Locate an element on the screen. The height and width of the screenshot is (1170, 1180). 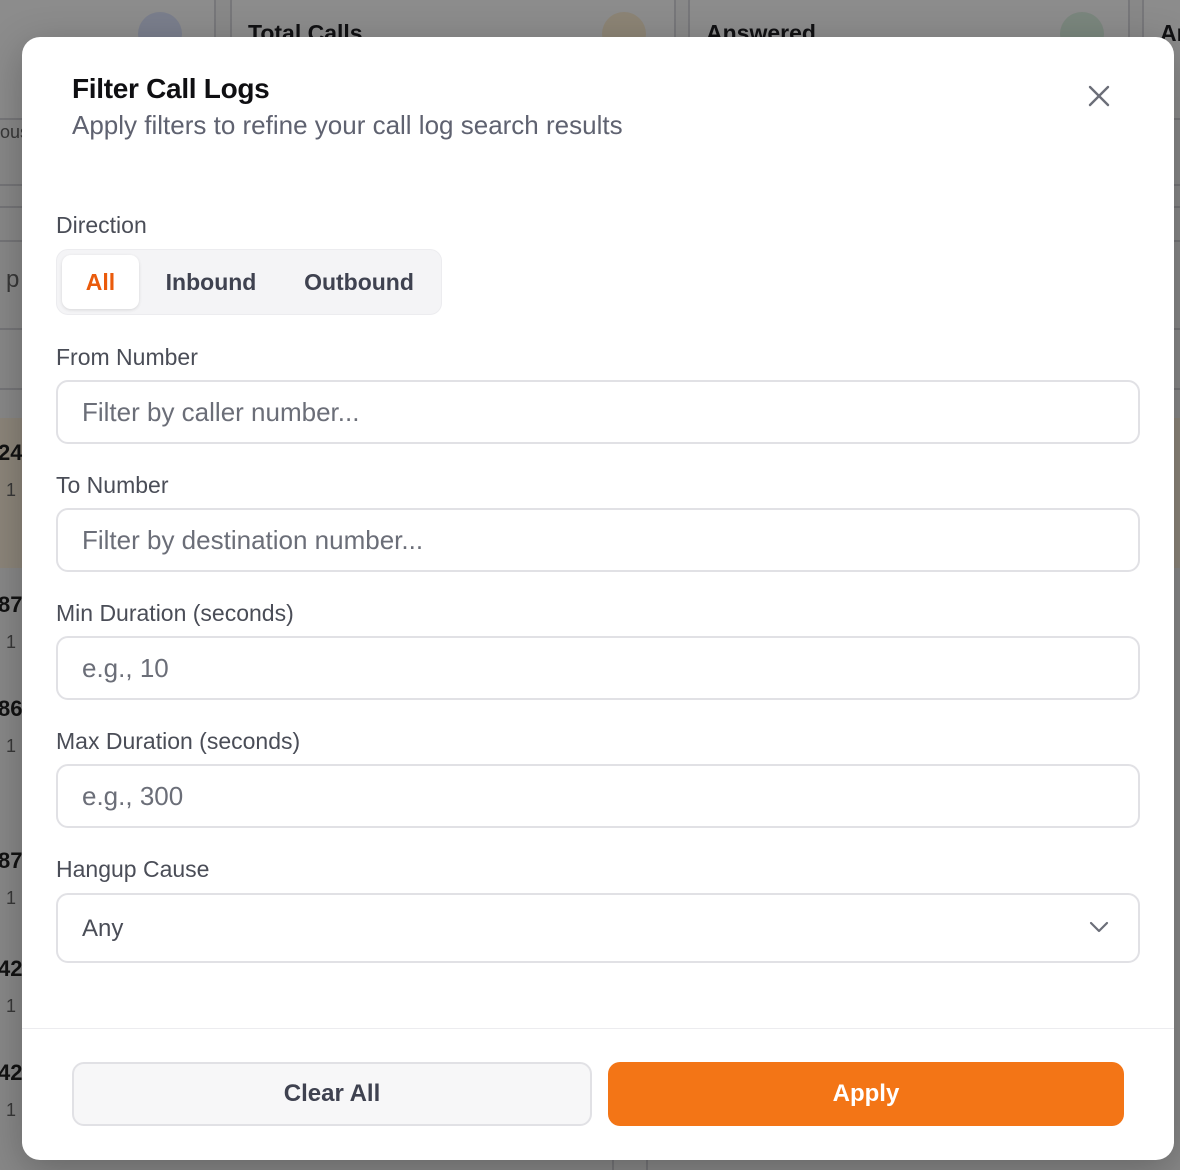
chevron-down-icon is located at coordinates (1099, 927).